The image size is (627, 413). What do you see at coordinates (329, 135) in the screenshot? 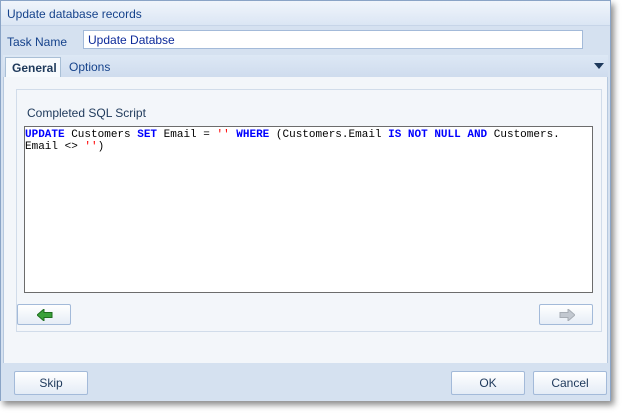
I see `sql-text: (Customers.Email` at bounding box center [329, 135].